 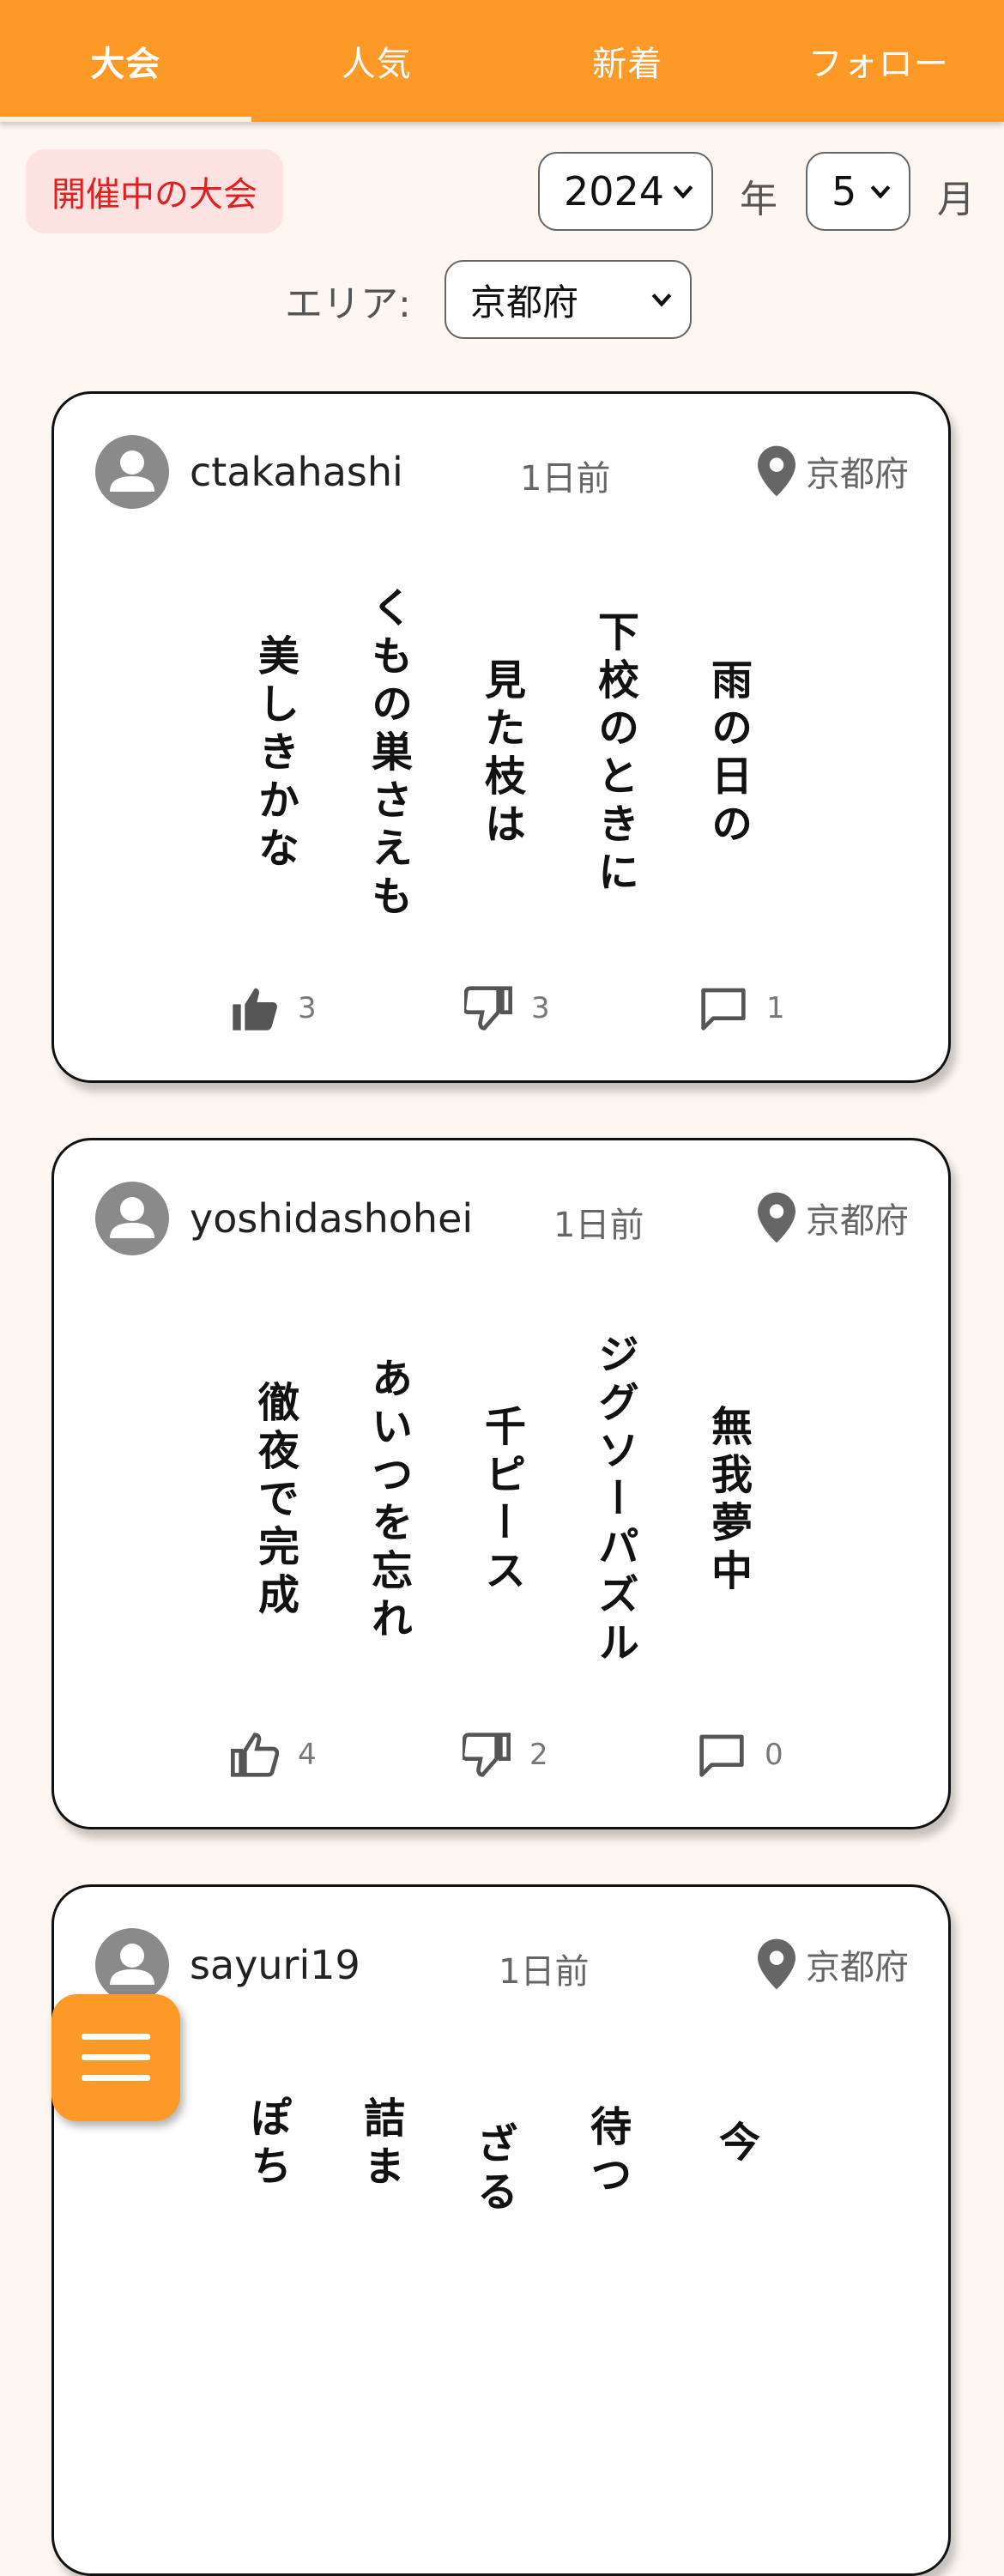 I want to click on area-label: エリア:, so click(x=348, y=300).